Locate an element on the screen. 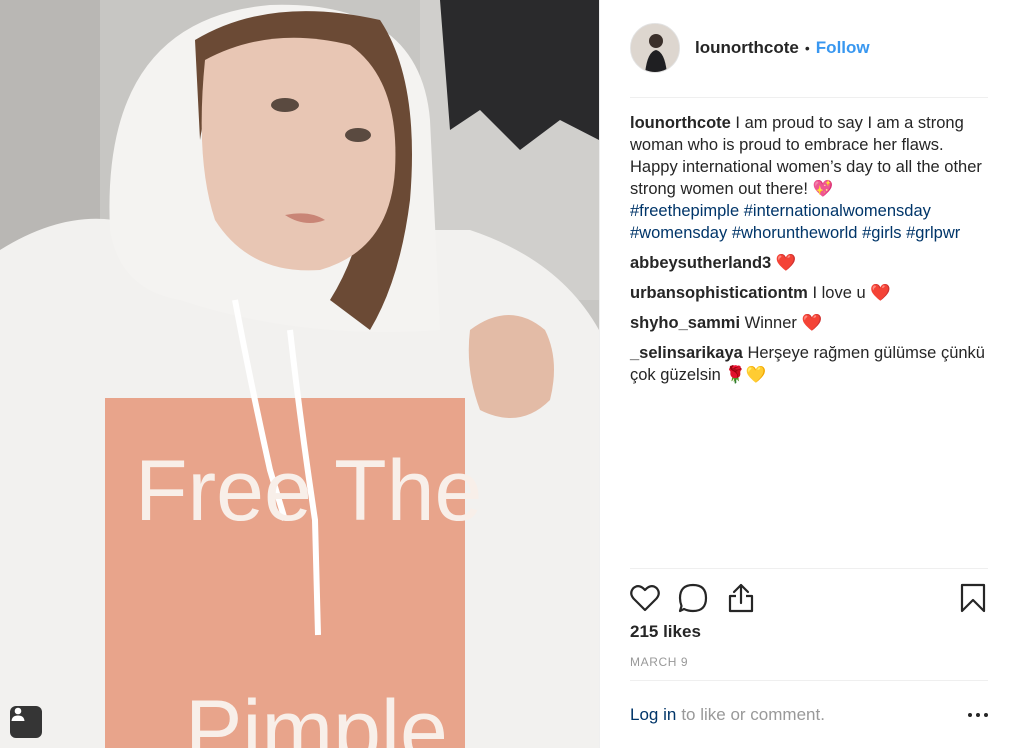 The image size is (1018, 748). header-divider is located at coordinates (809, 97).